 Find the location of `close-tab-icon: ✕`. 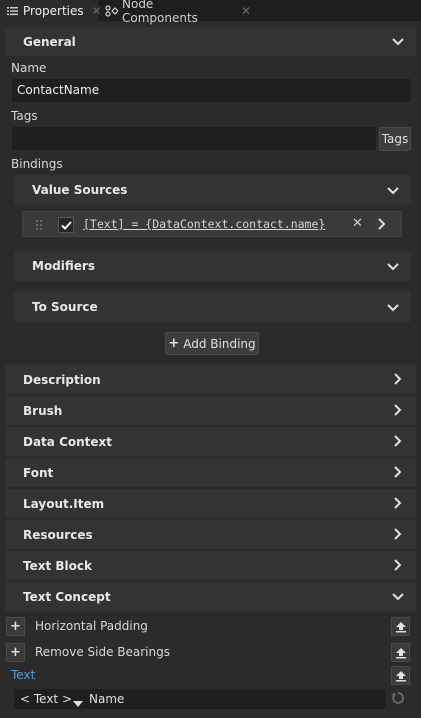

close-tab-icon: ✕ is located at coordinates (246, 11).